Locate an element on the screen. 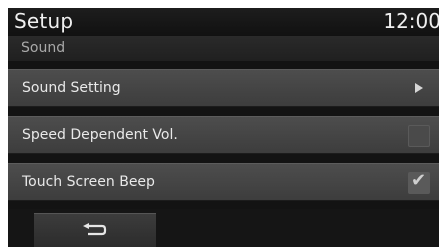 The image size is (439, 247). speed-dependent-vol-checkbox is located at coordinates (419, 136).